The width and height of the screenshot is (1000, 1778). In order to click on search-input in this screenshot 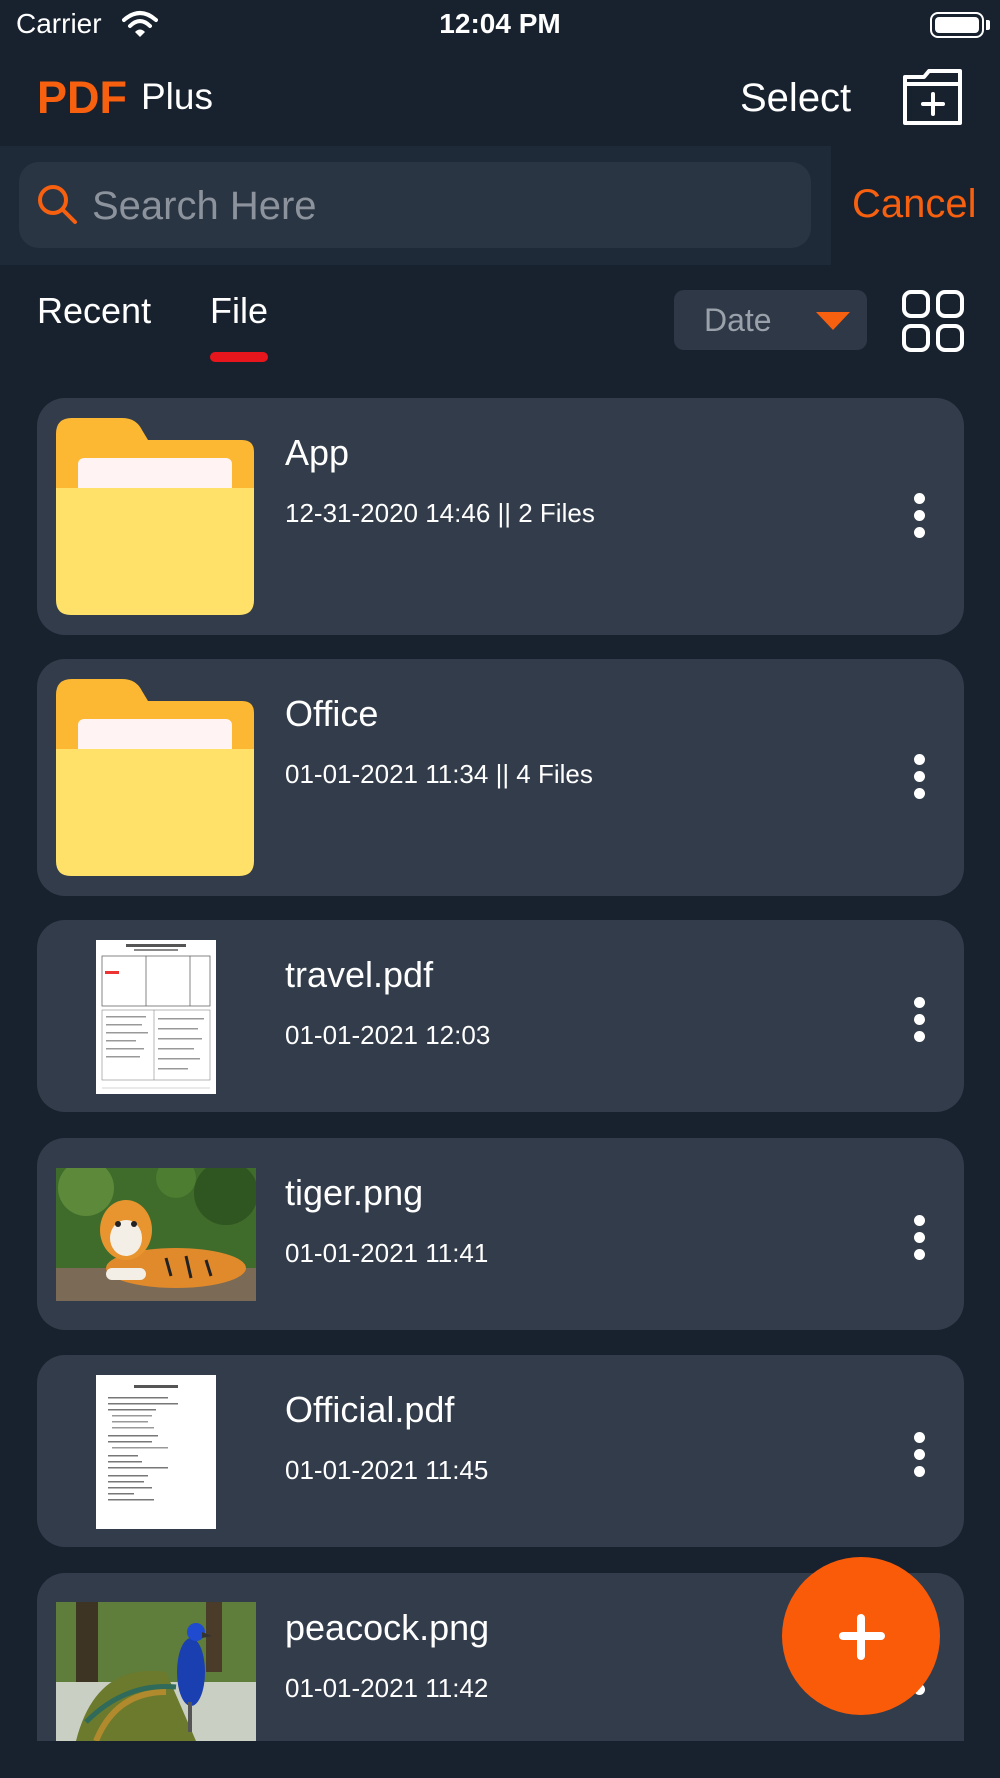, I will do `click(442, 206)`.